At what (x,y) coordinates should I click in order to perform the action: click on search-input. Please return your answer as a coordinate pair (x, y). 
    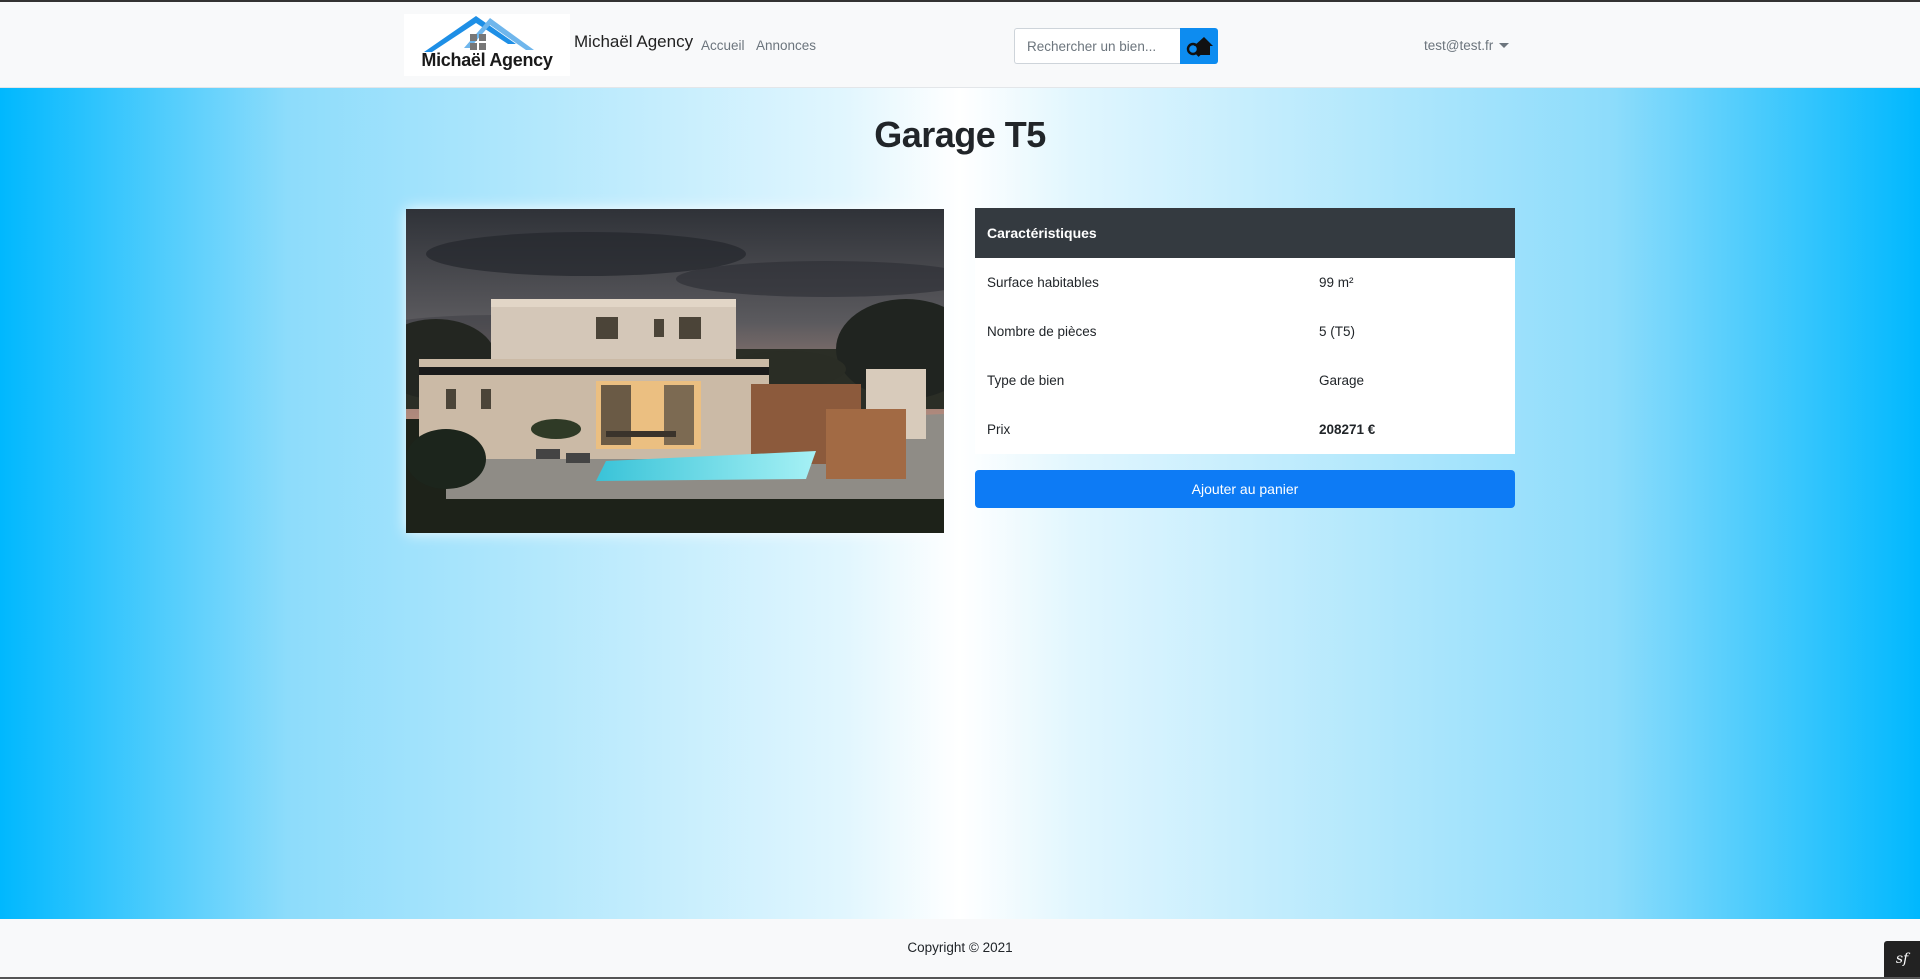
    Looking at the image, I should click on (1097, 46).